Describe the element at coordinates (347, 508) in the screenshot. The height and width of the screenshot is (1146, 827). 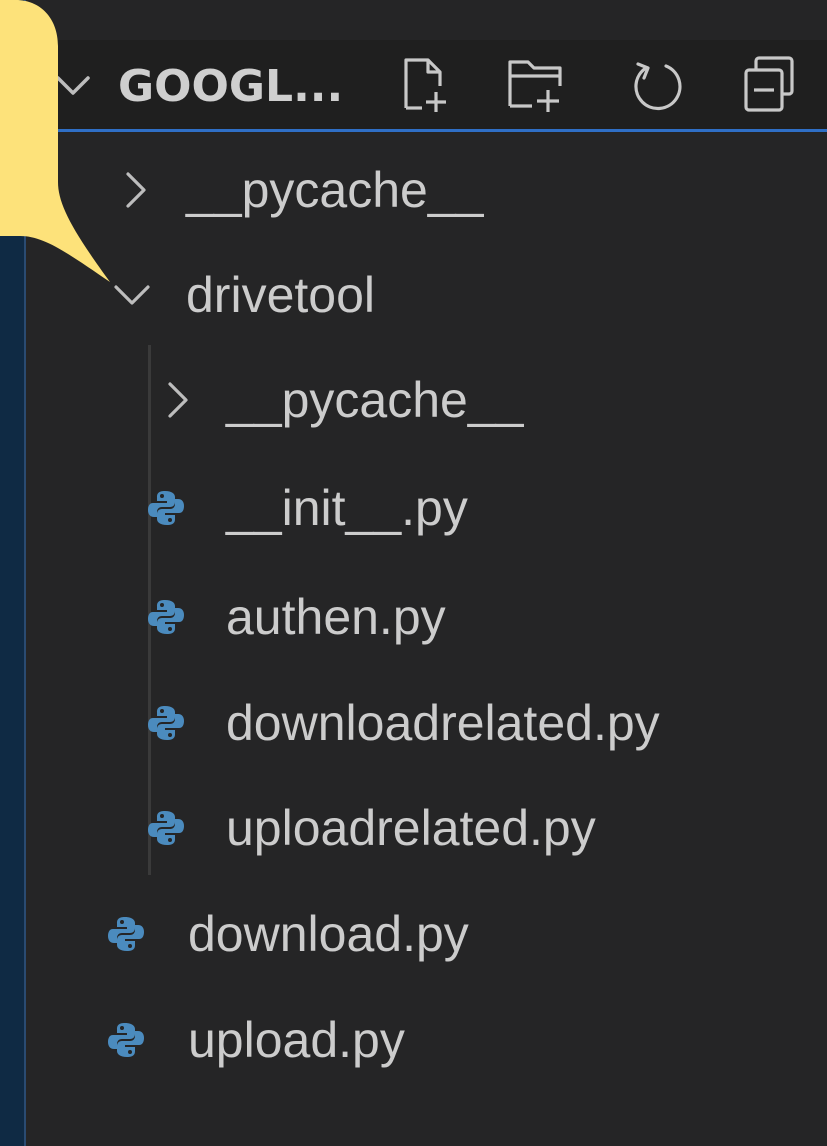
I see `tree-item-label: __init__.py` at that location.